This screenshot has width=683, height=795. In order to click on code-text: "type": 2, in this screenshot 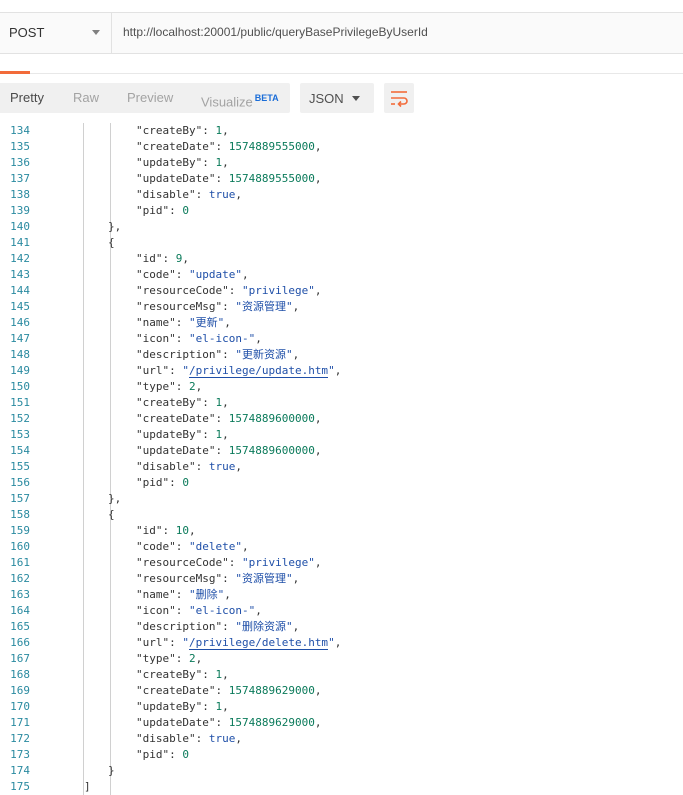, I will do `click(169, 387)`.